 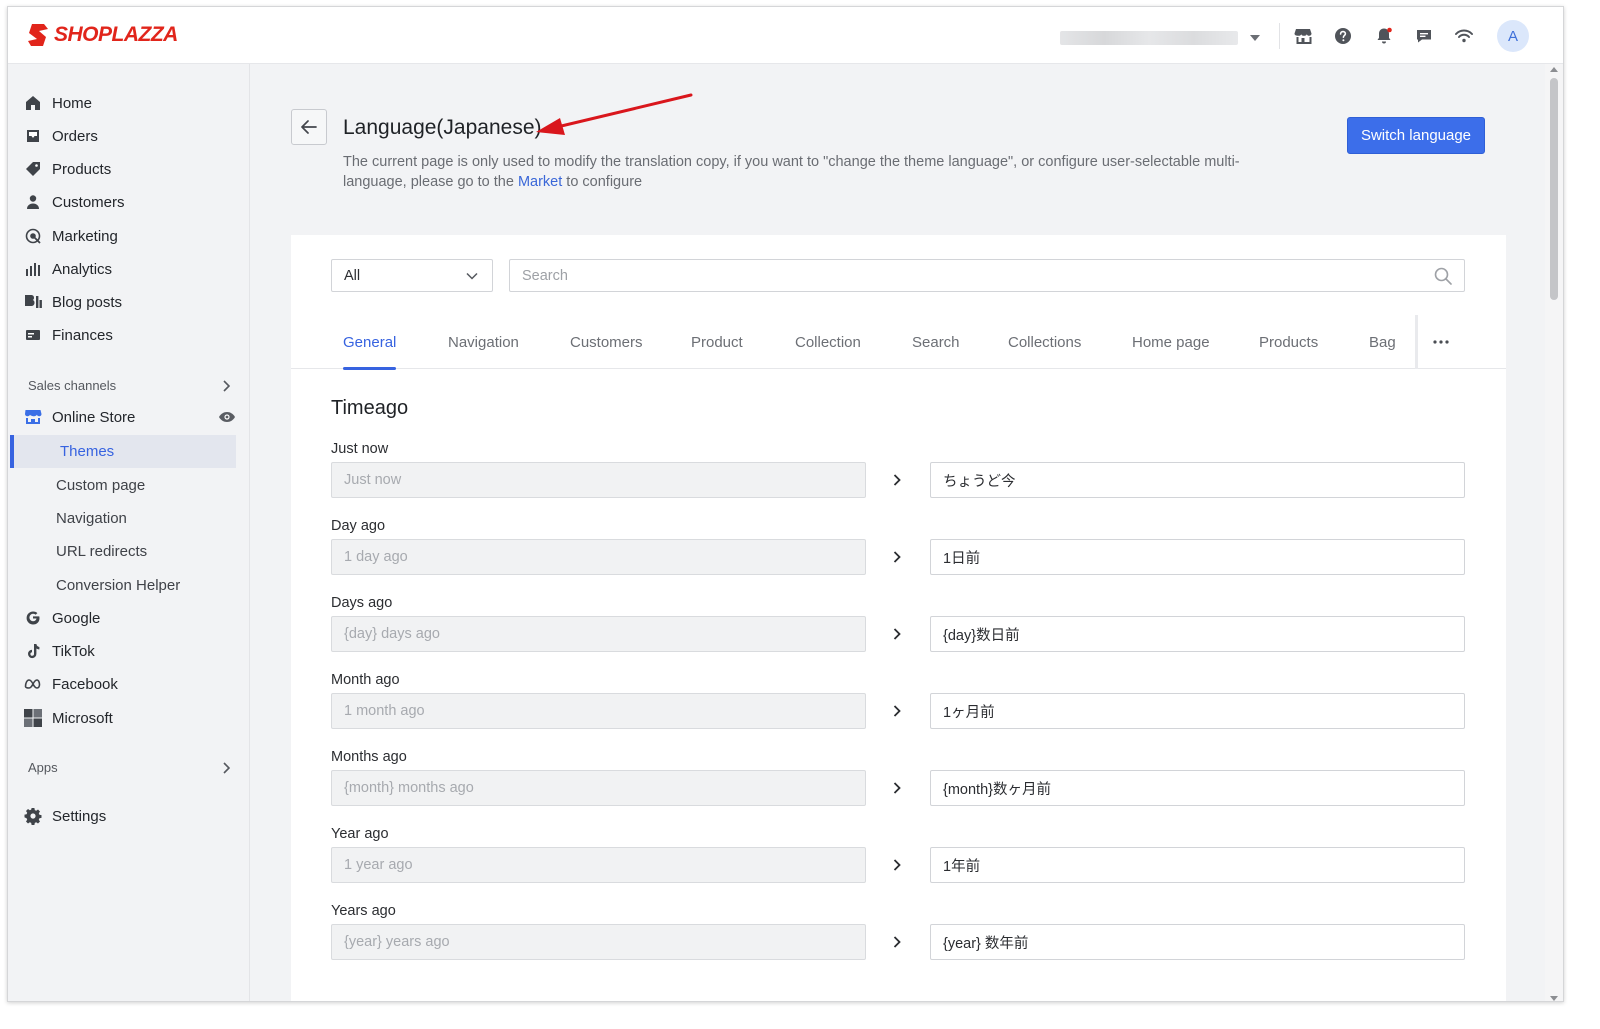 I want to click on source-text-field: 1 month ago, so click(x=598, y=711).